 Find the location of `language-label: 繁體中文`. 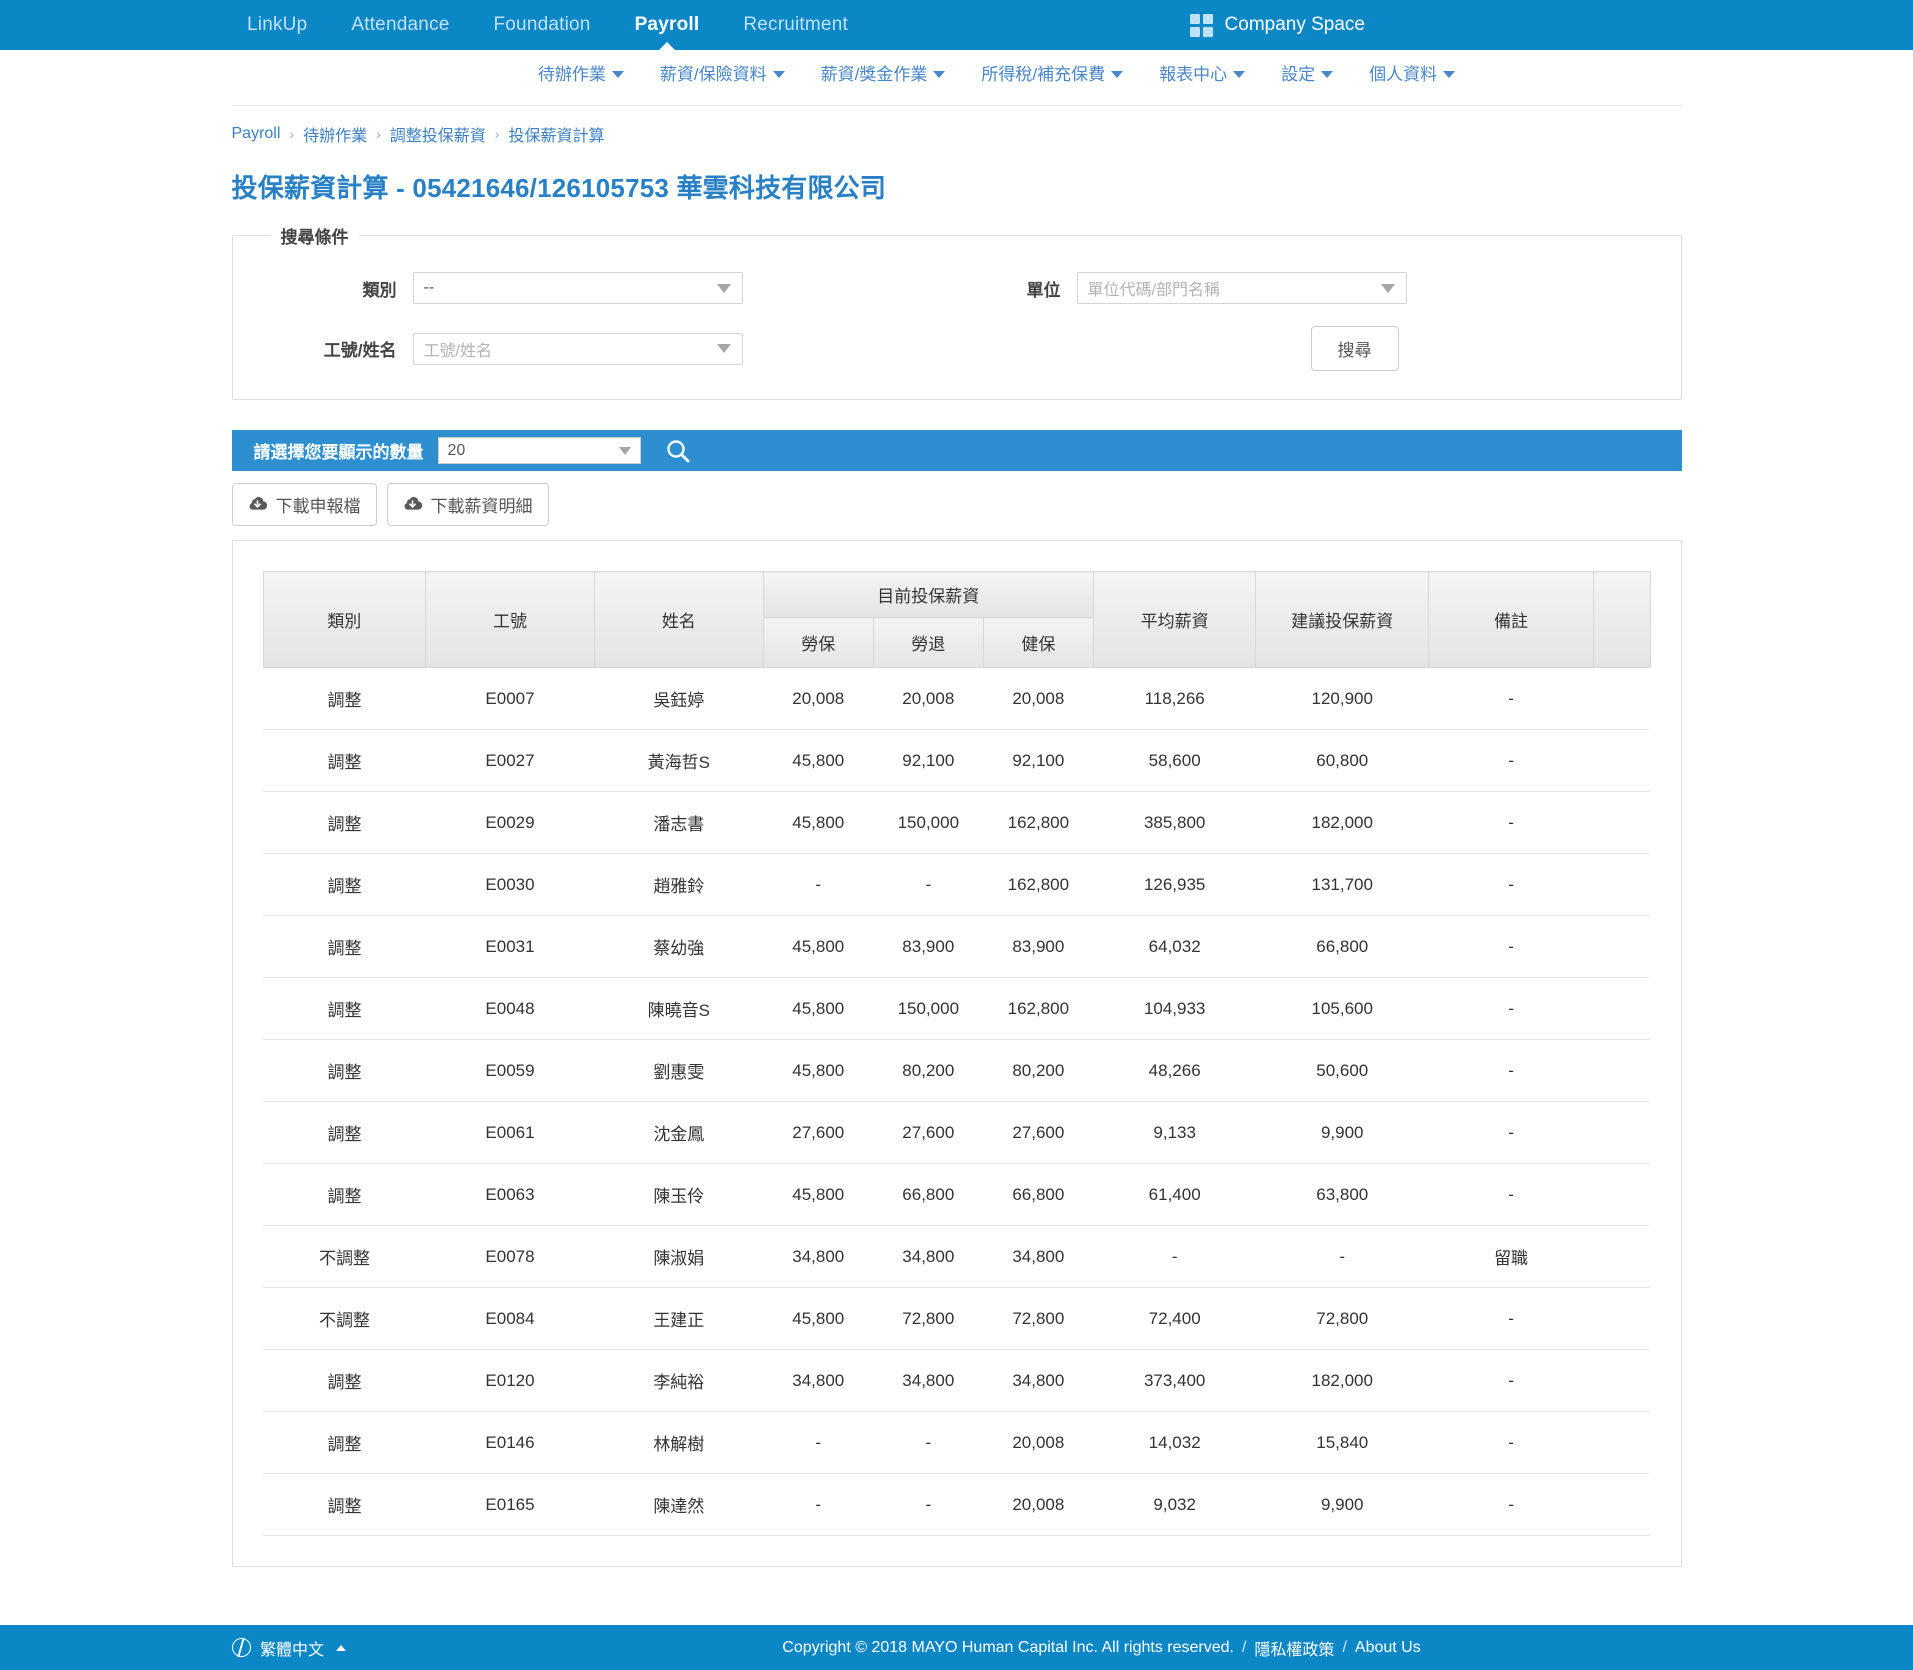

language-label: 繁體中文 is located at coordinates (292, 1650).